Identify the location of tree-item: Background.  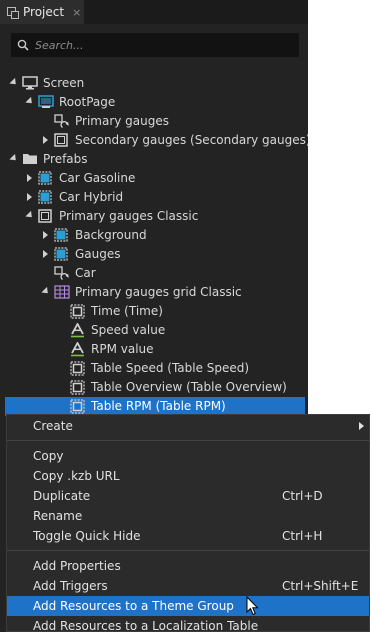
(154, 235).